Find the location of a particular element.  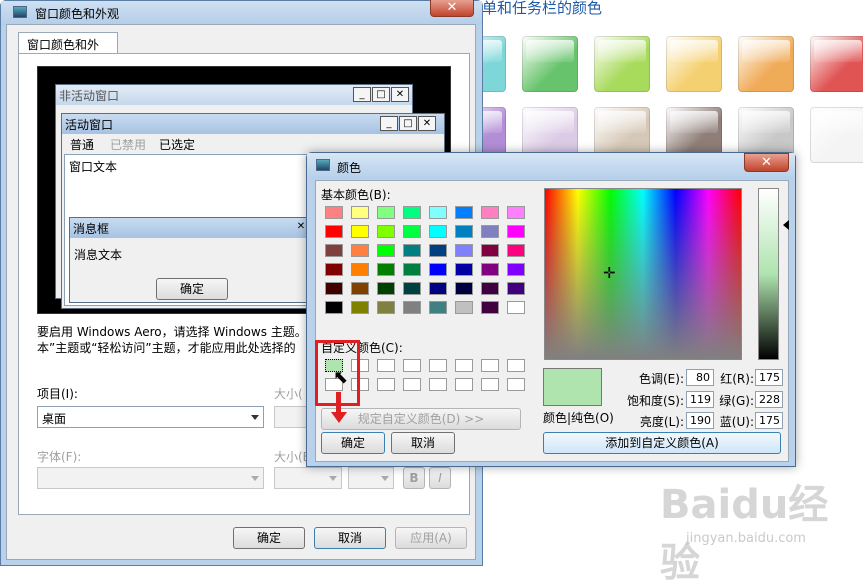

saturation-field: 119 is located at coordinates (700, 399).